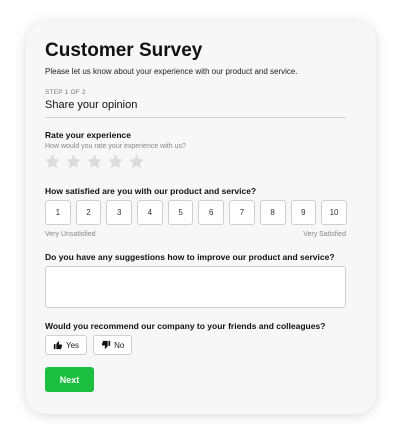  I want to click on survey-title: Customer Survey, so click(124, 50).